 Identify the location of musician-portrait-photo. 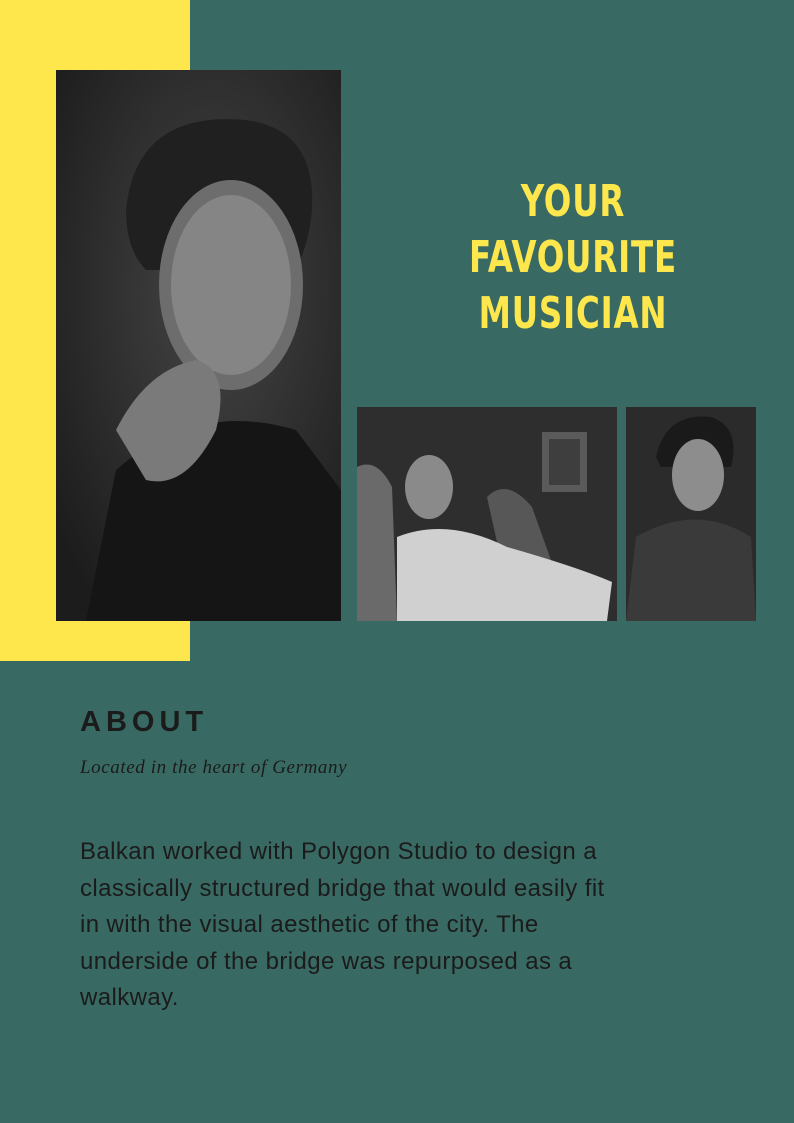
(691, 514).